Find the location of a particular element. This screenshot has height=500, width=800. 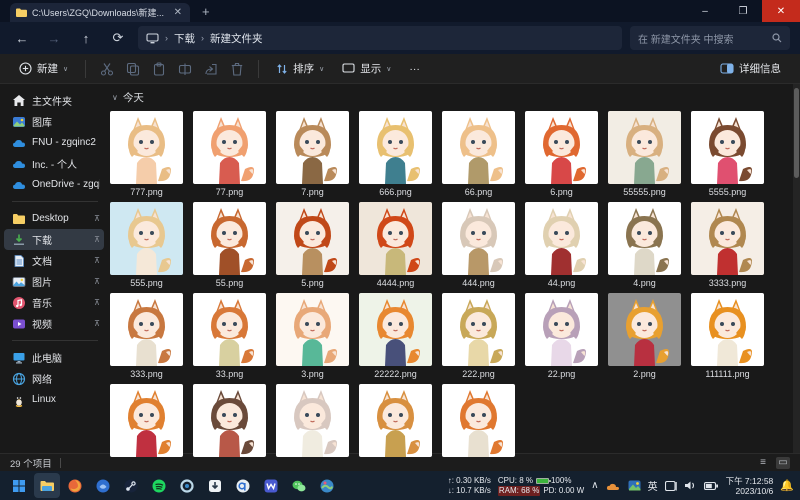

sort-button: 排序 ∨ is located at coordinates (300, 68).